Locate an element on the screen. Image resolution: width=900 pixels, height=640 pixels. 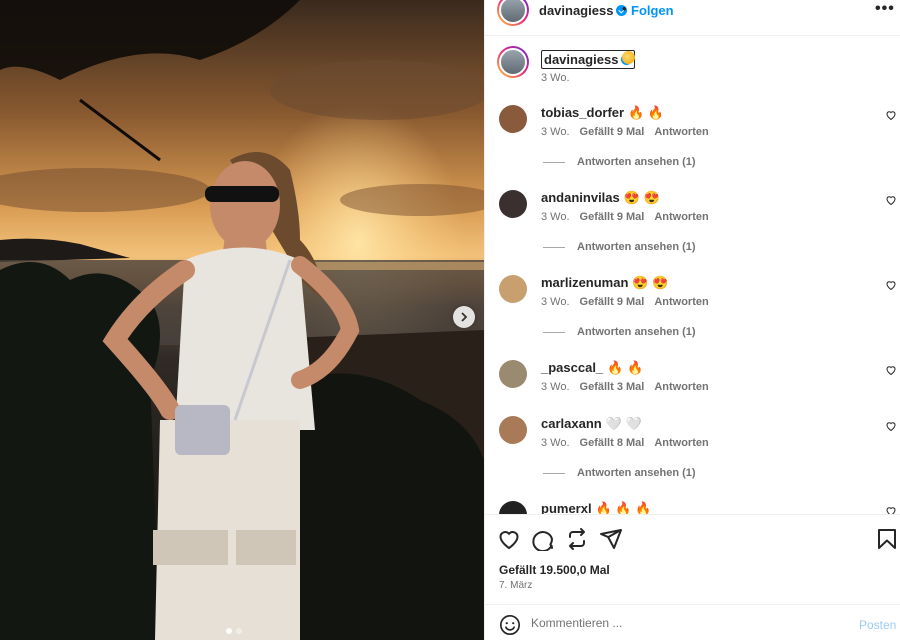
comment-text: andaninvilas 😍 😍 is located at coordinates (600, 197).